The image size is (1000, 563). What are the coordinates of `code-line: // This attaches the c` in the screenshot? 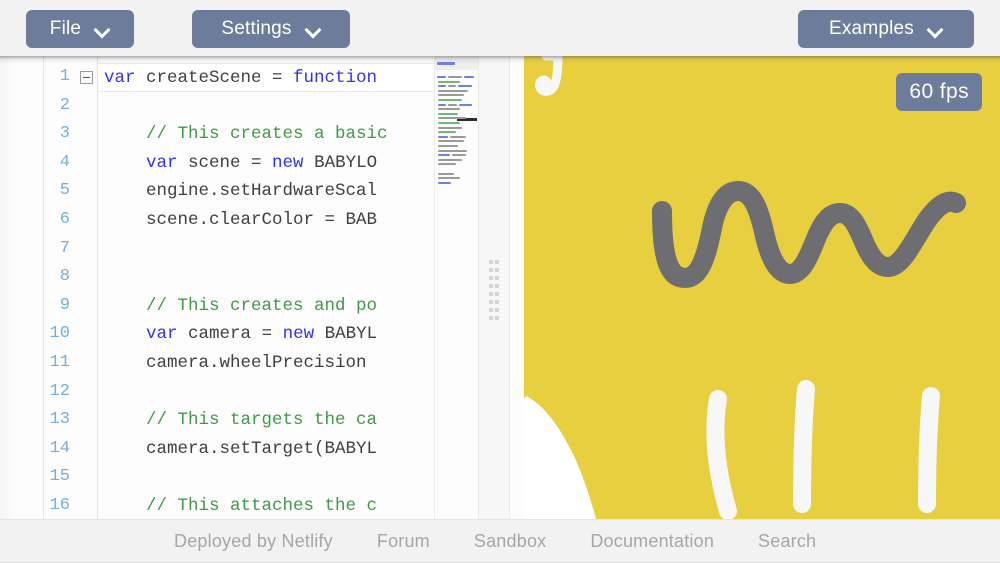 It's located at (266, 505).